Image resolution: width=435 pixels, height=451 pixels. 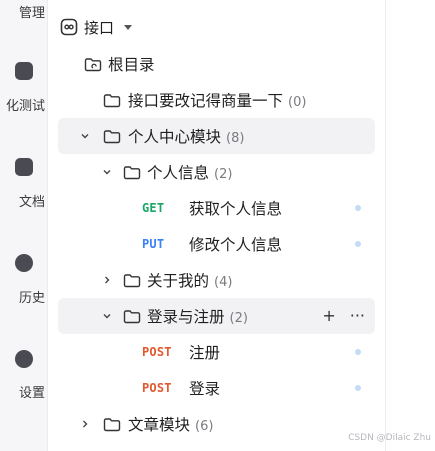 I want to click on endpoint-label: 登录, so click(x=205, y=389).